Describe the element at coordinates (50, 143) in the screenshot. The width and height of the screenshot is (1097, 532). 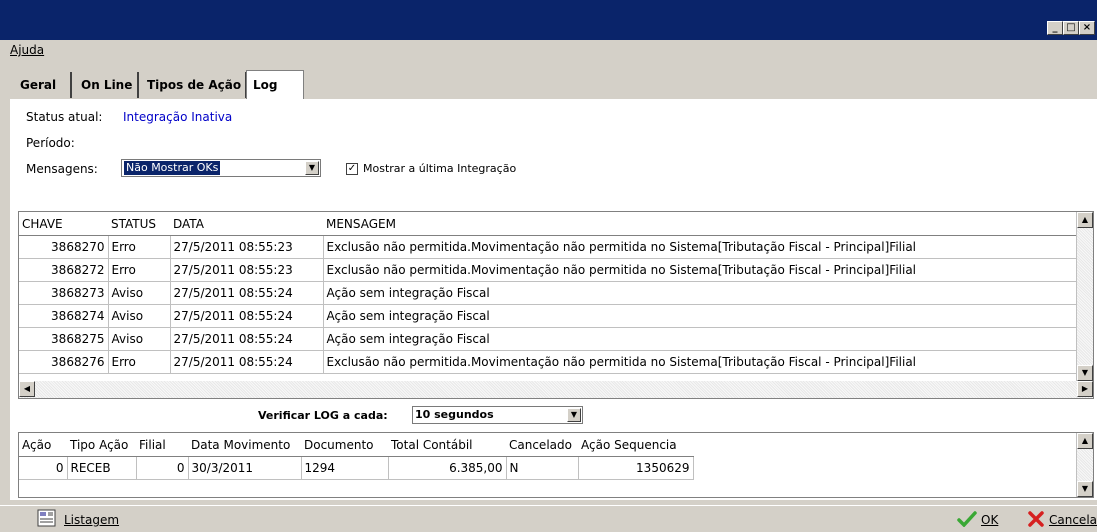
I see `period-label: Período:` at that location.